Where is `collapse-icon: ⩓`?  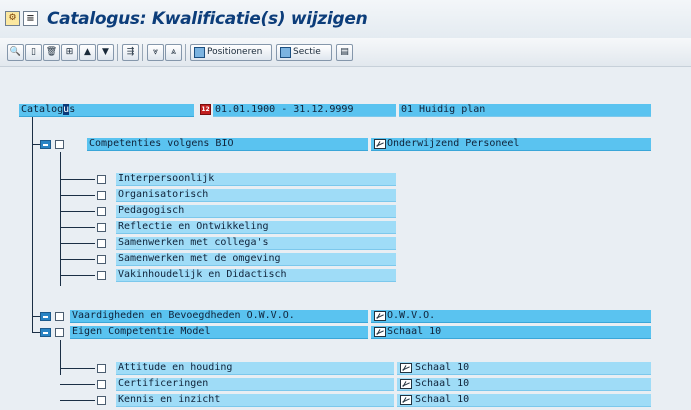
collapse-icon: ⩓ is located at coordinates (173, 52).